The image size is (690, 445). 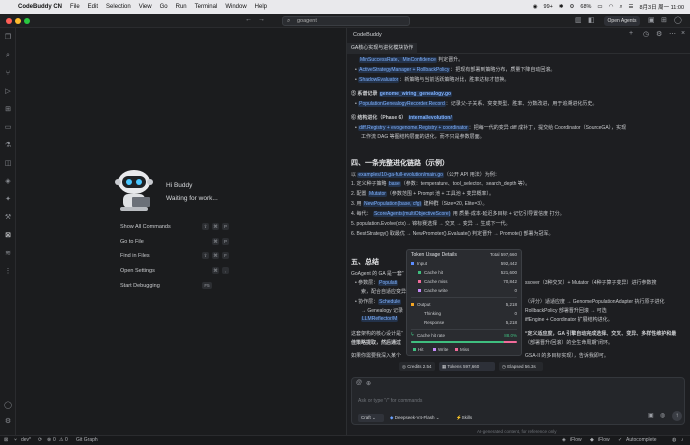 I want to click on inline-code: LLMReflector/M, so click(x=380, y=319).